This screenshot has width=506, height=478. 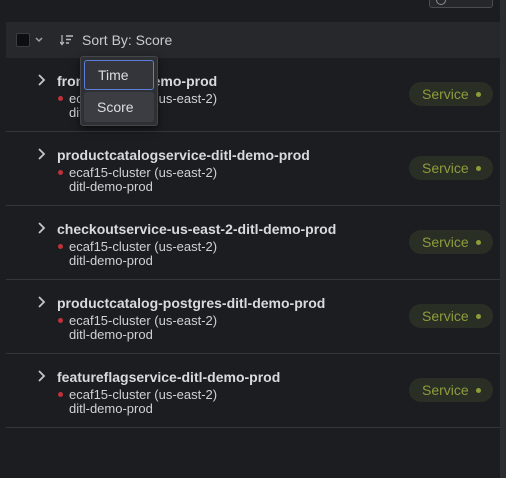 What do you see at coordinates (461, 4) in the screenshot?
I see `top-action-button` at bounding box center [461, 4].